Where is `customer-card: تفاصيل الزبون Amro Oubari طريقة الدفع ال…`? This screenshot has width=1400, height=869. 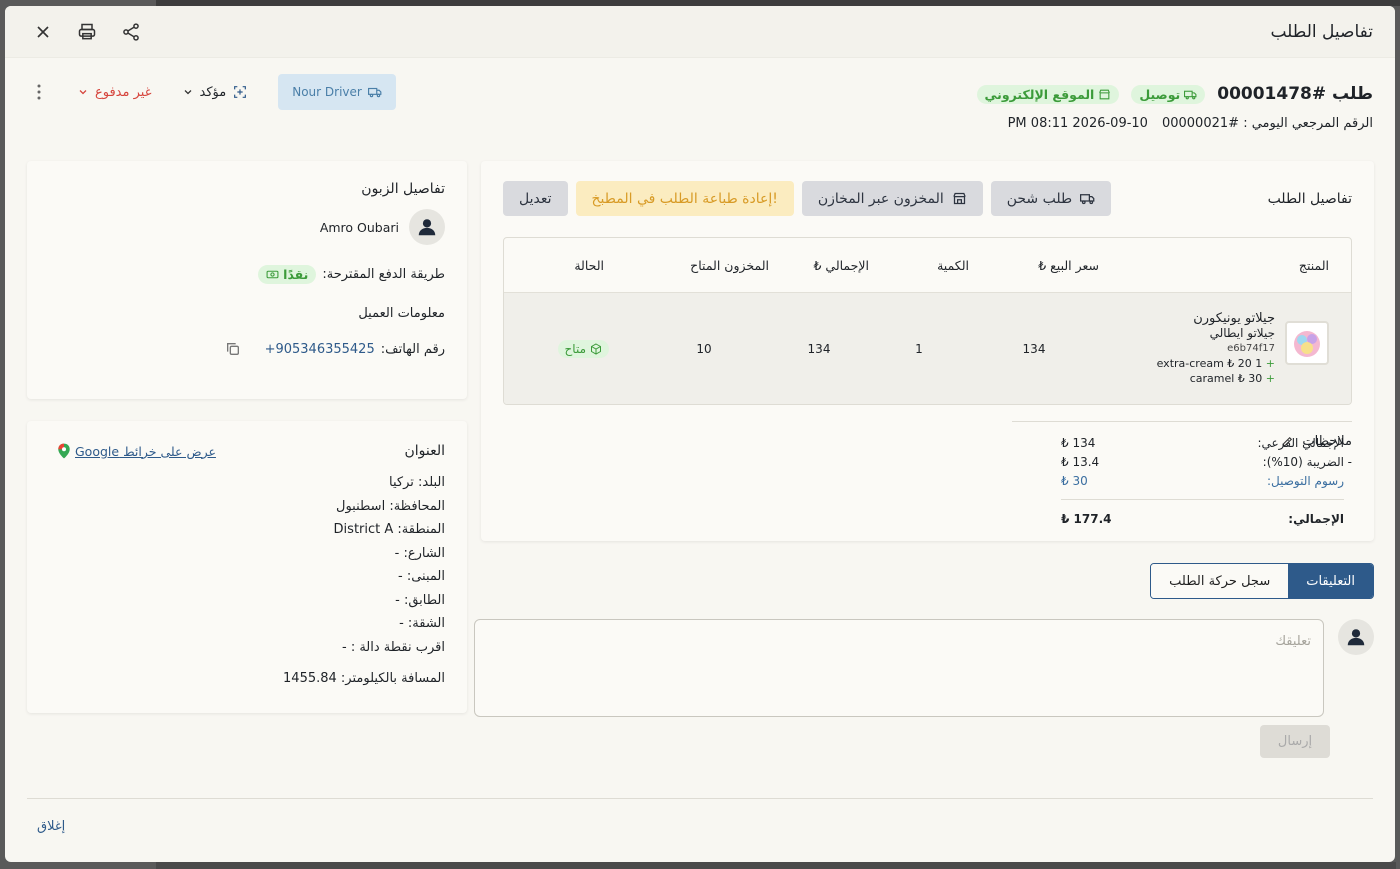
customer-card: تفاصيل الزبون Amro Oubari طريقة الدفع ال… is located at coordinates (247, 280).